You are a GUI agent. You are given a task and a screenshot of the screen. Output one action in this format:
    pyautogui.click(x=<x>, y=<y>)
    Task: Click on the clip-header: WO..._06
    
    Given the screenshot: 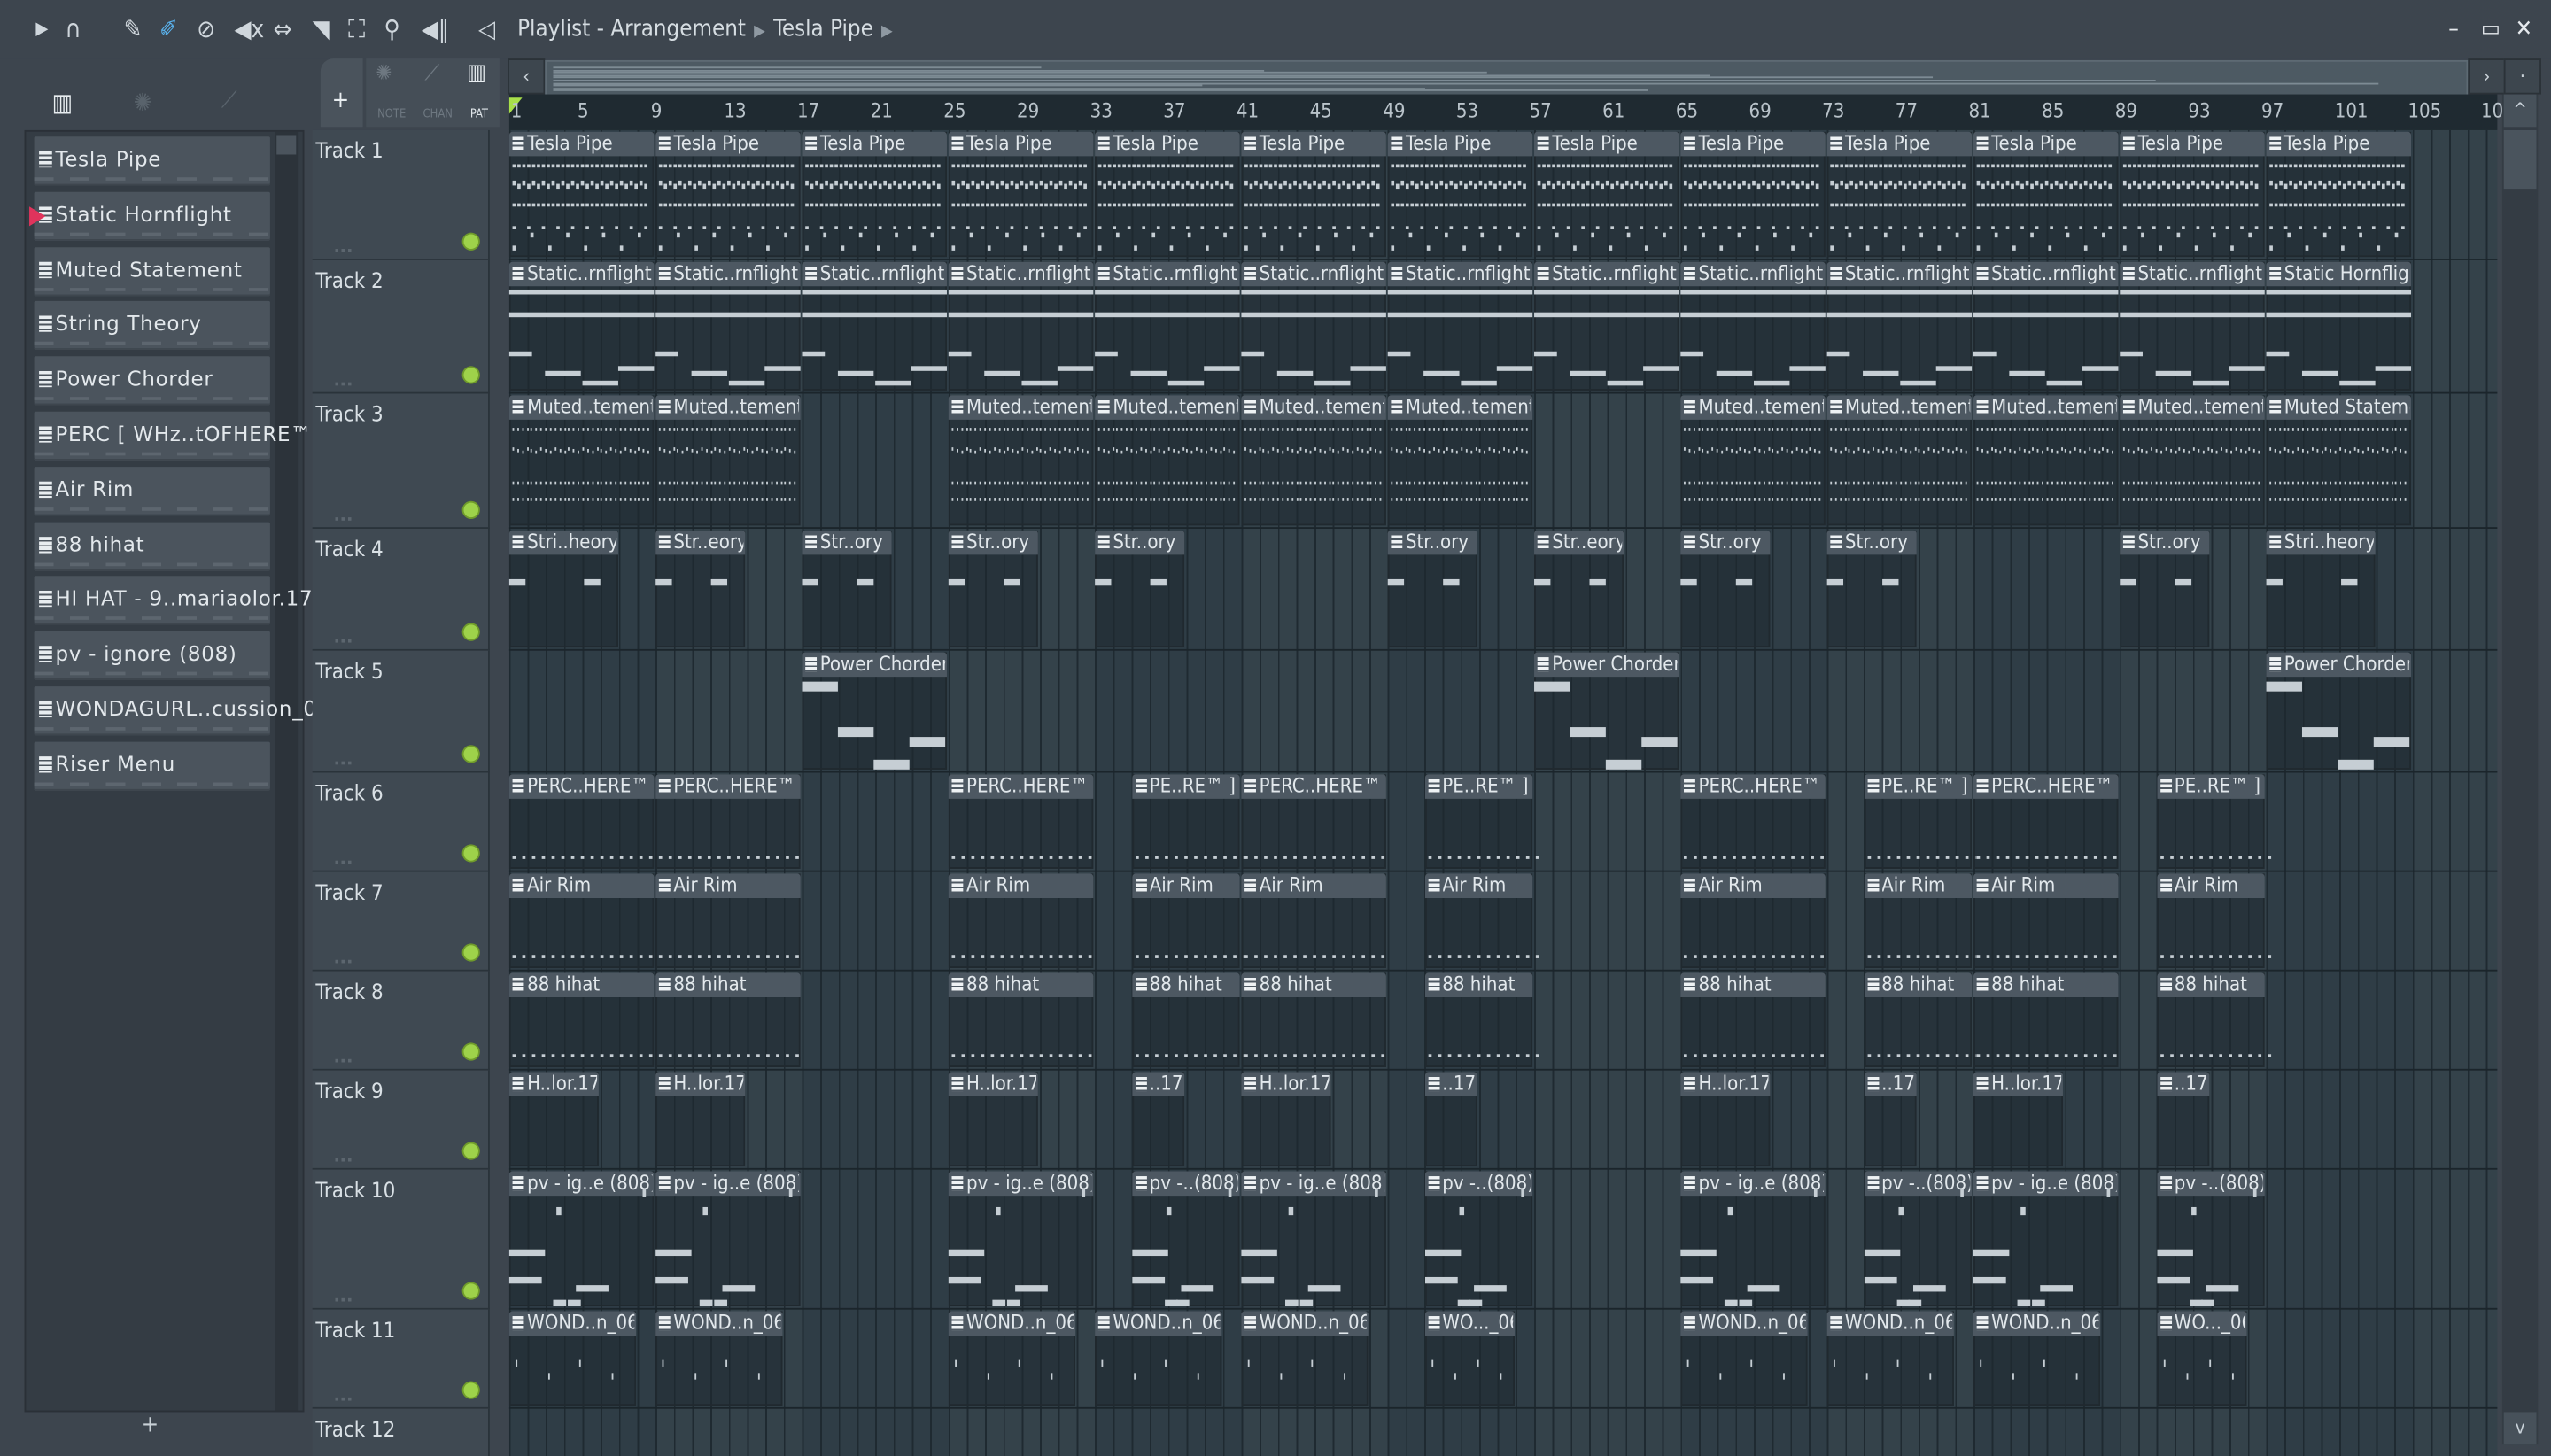 What is the action you would take?
    pyautogui.click(x=2201, y=1323)
    